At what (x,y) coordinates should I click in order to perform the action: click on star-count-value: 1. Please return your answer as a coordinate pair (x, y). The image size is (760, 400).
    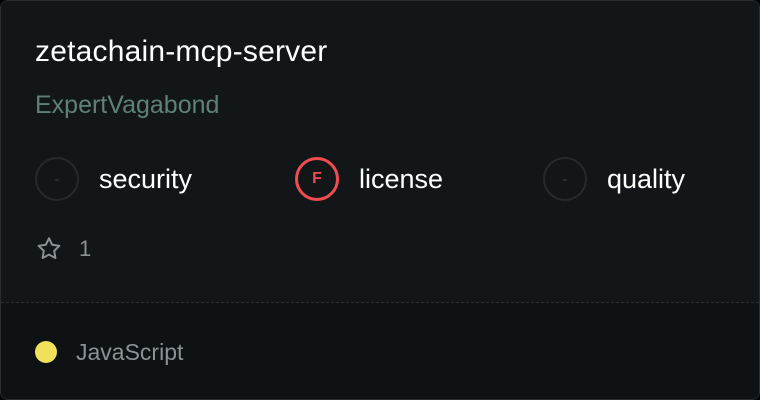
    Looking at the image, I should click on (85, 248).